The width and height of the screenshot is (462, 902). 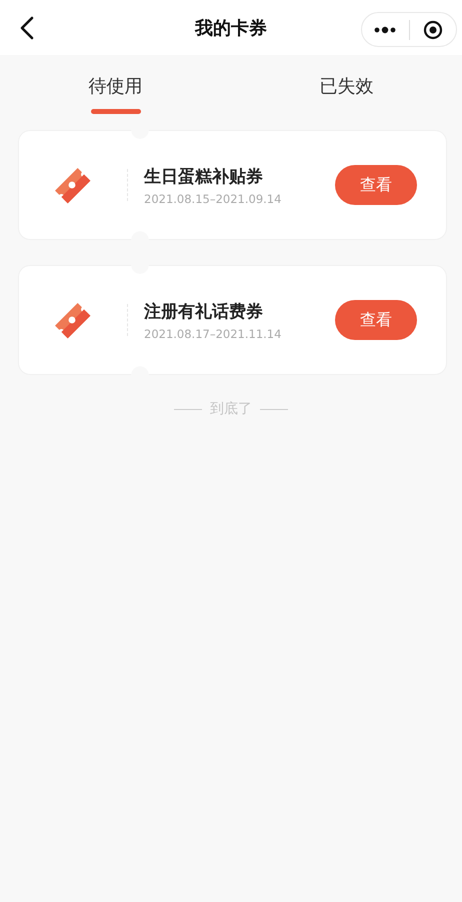 I want to click on coupon-dates: 2021.08.17–2021.11.14, so click(x=213, y=333).